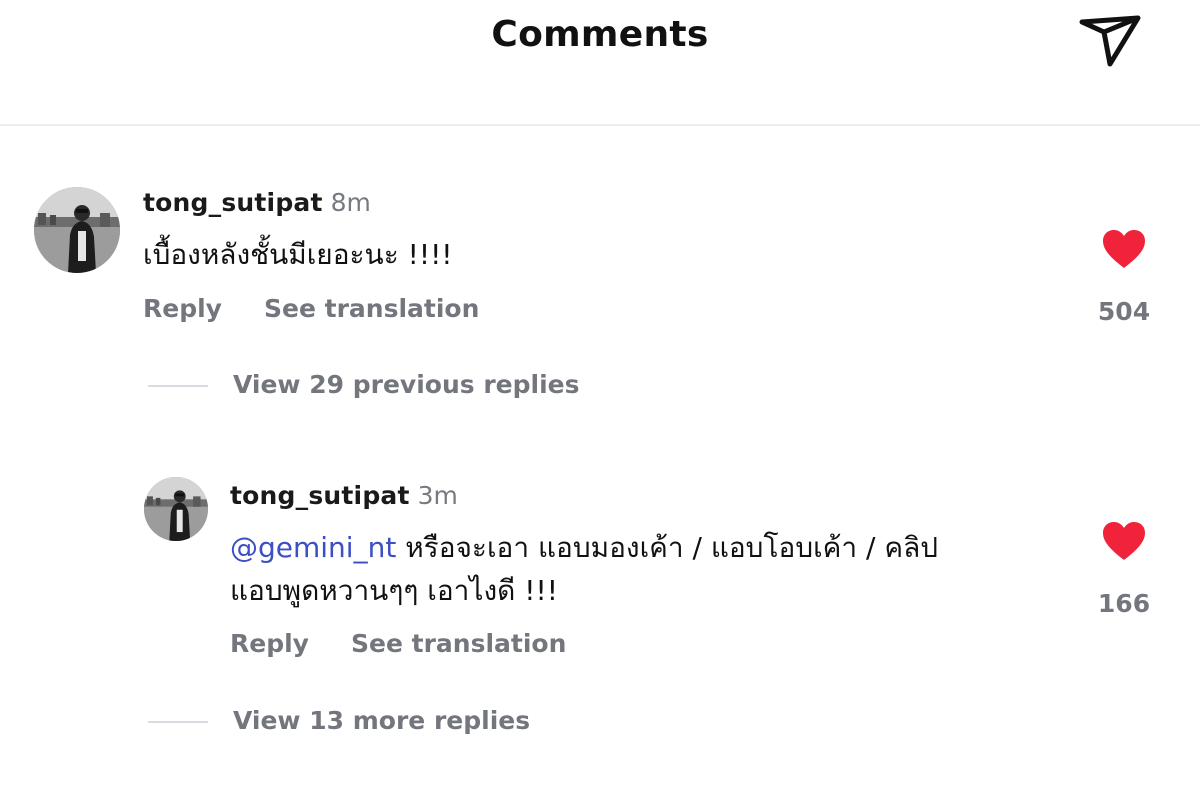  What do you see at coordinates (600, 34) in the screenshot?
I see `page-title: Comments` at bounding box center [600, 34].